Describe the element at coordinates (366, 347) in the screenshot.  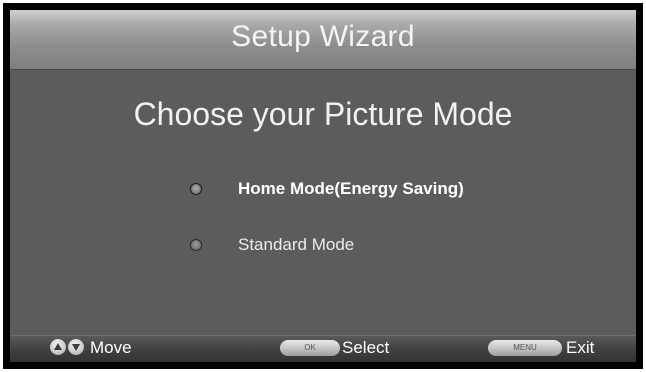
I see `select-label: Select` at that location.